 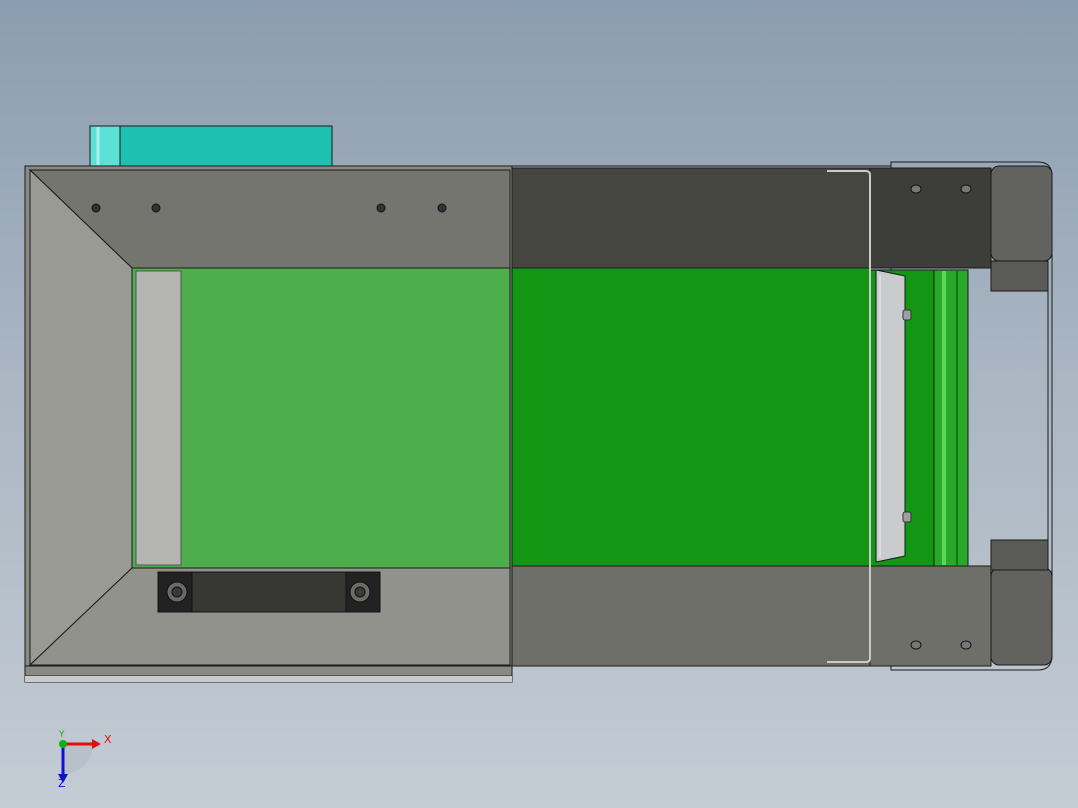 I want to click on axis-z-label: Z, so click(x=62, y=783).